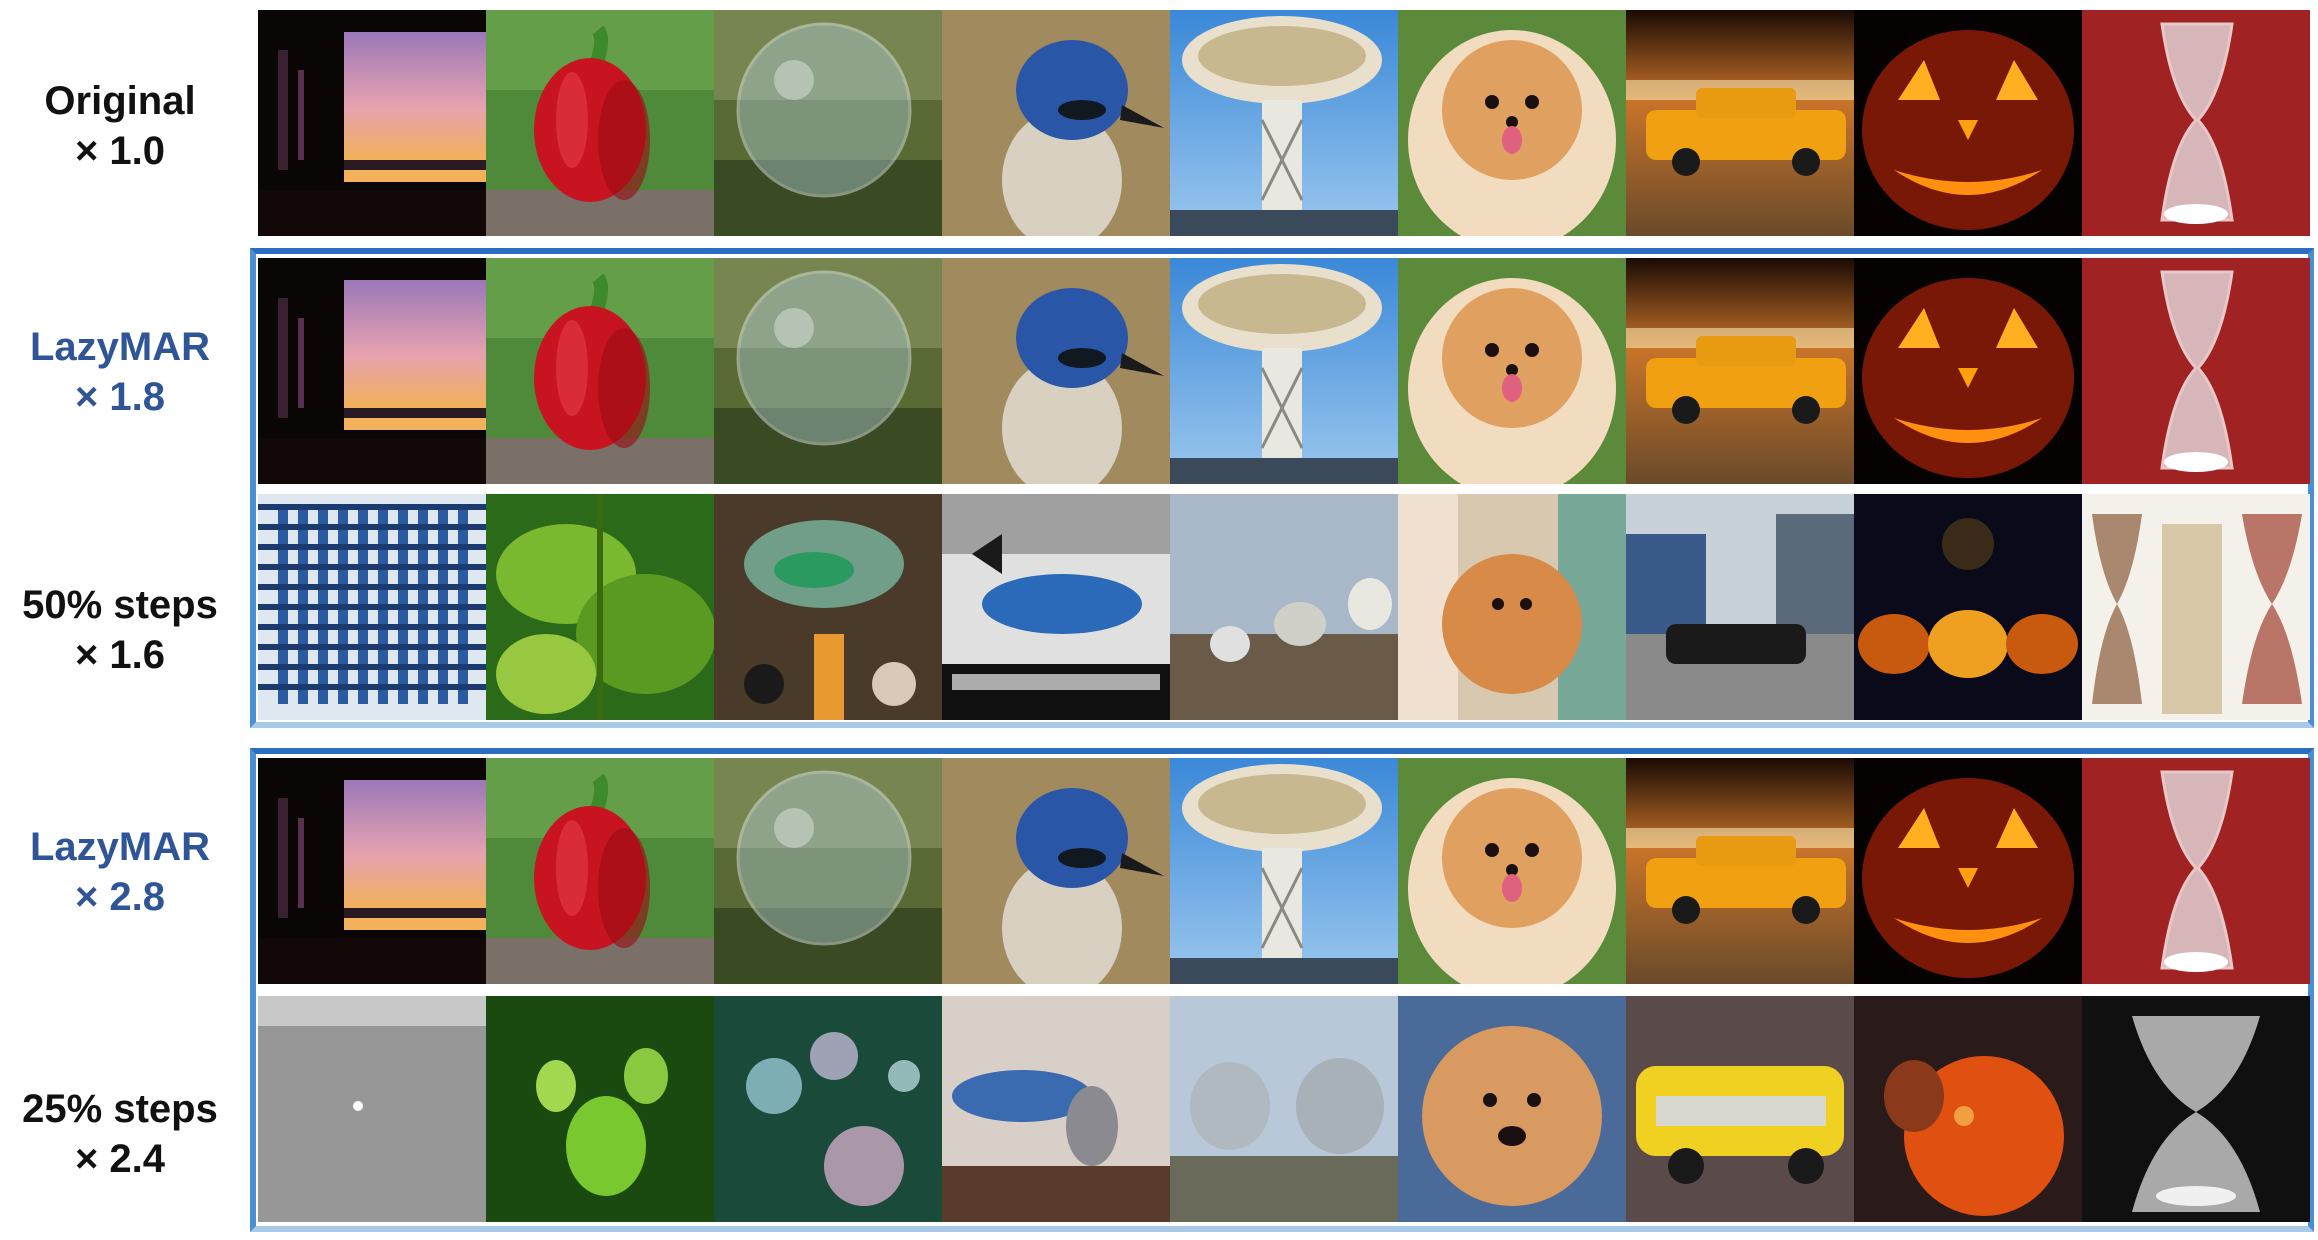 This screenshot has width=2318, height=1240. Describe the element at coordinates (1056, 607) in the screenshot. I see `image-jay-snow` at that location.